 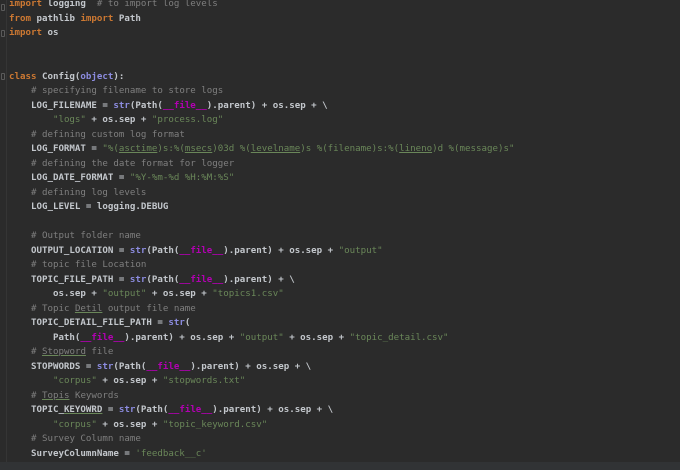 I want to click on string-token: )s %(filename)s:%(, so click(x=350, y=149).